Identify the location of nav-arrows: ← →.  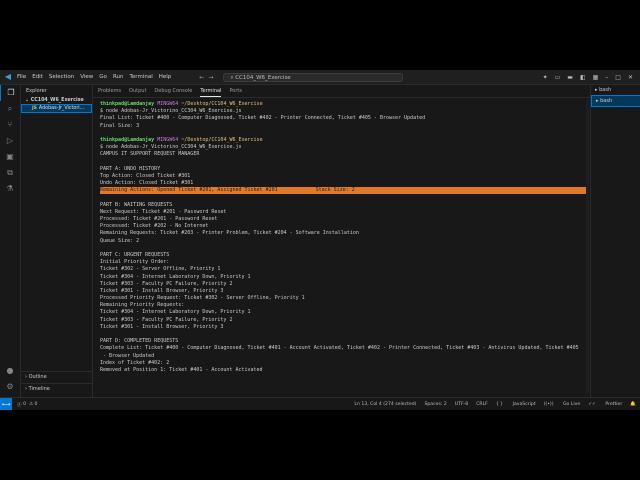
(208, 77).